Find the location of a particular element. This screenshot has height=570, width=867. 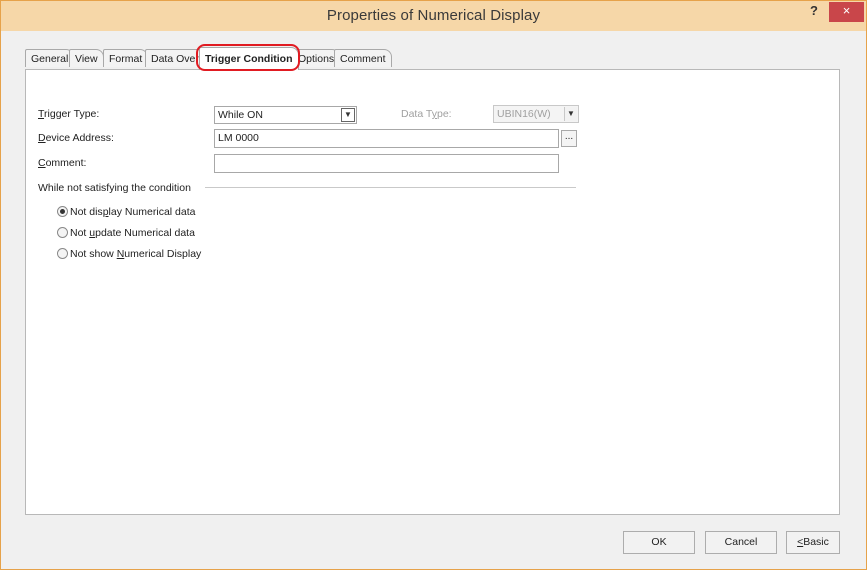

trigger-type-value: While ON is located at coordinates (240, 115).